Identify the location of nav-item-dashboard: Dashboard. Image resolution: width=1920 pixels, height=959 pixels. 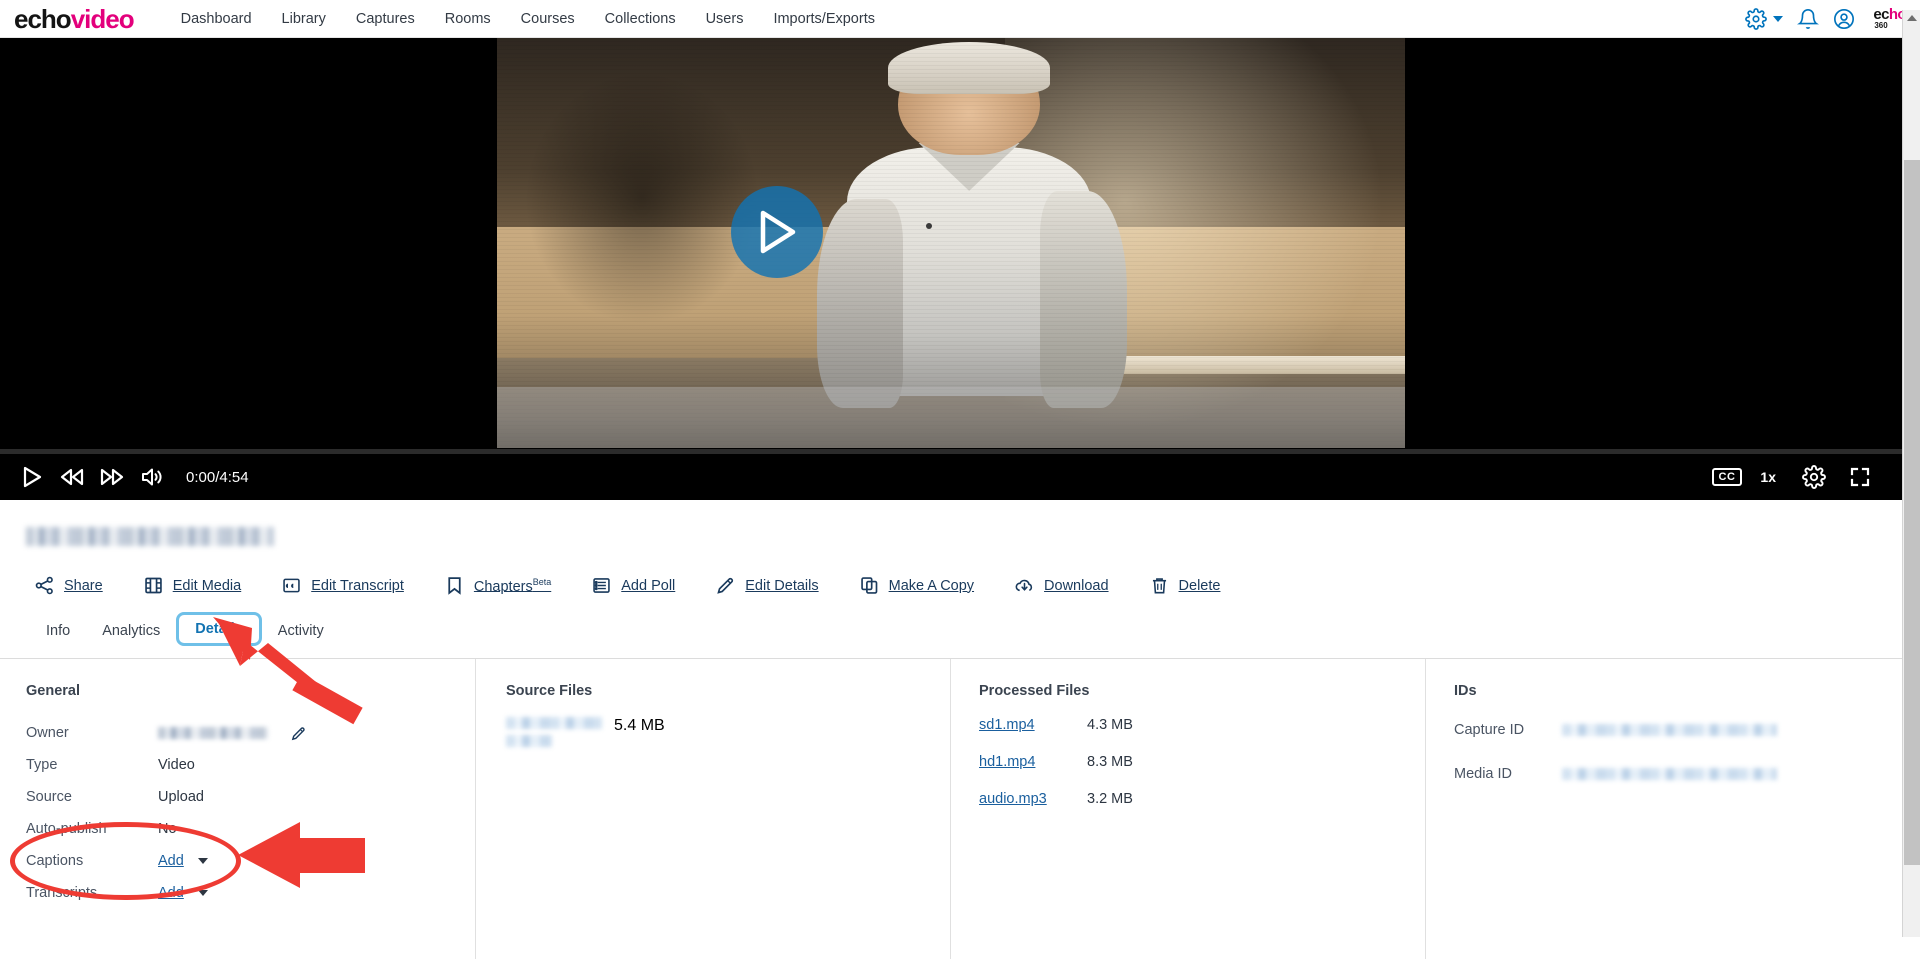
(216, 19).